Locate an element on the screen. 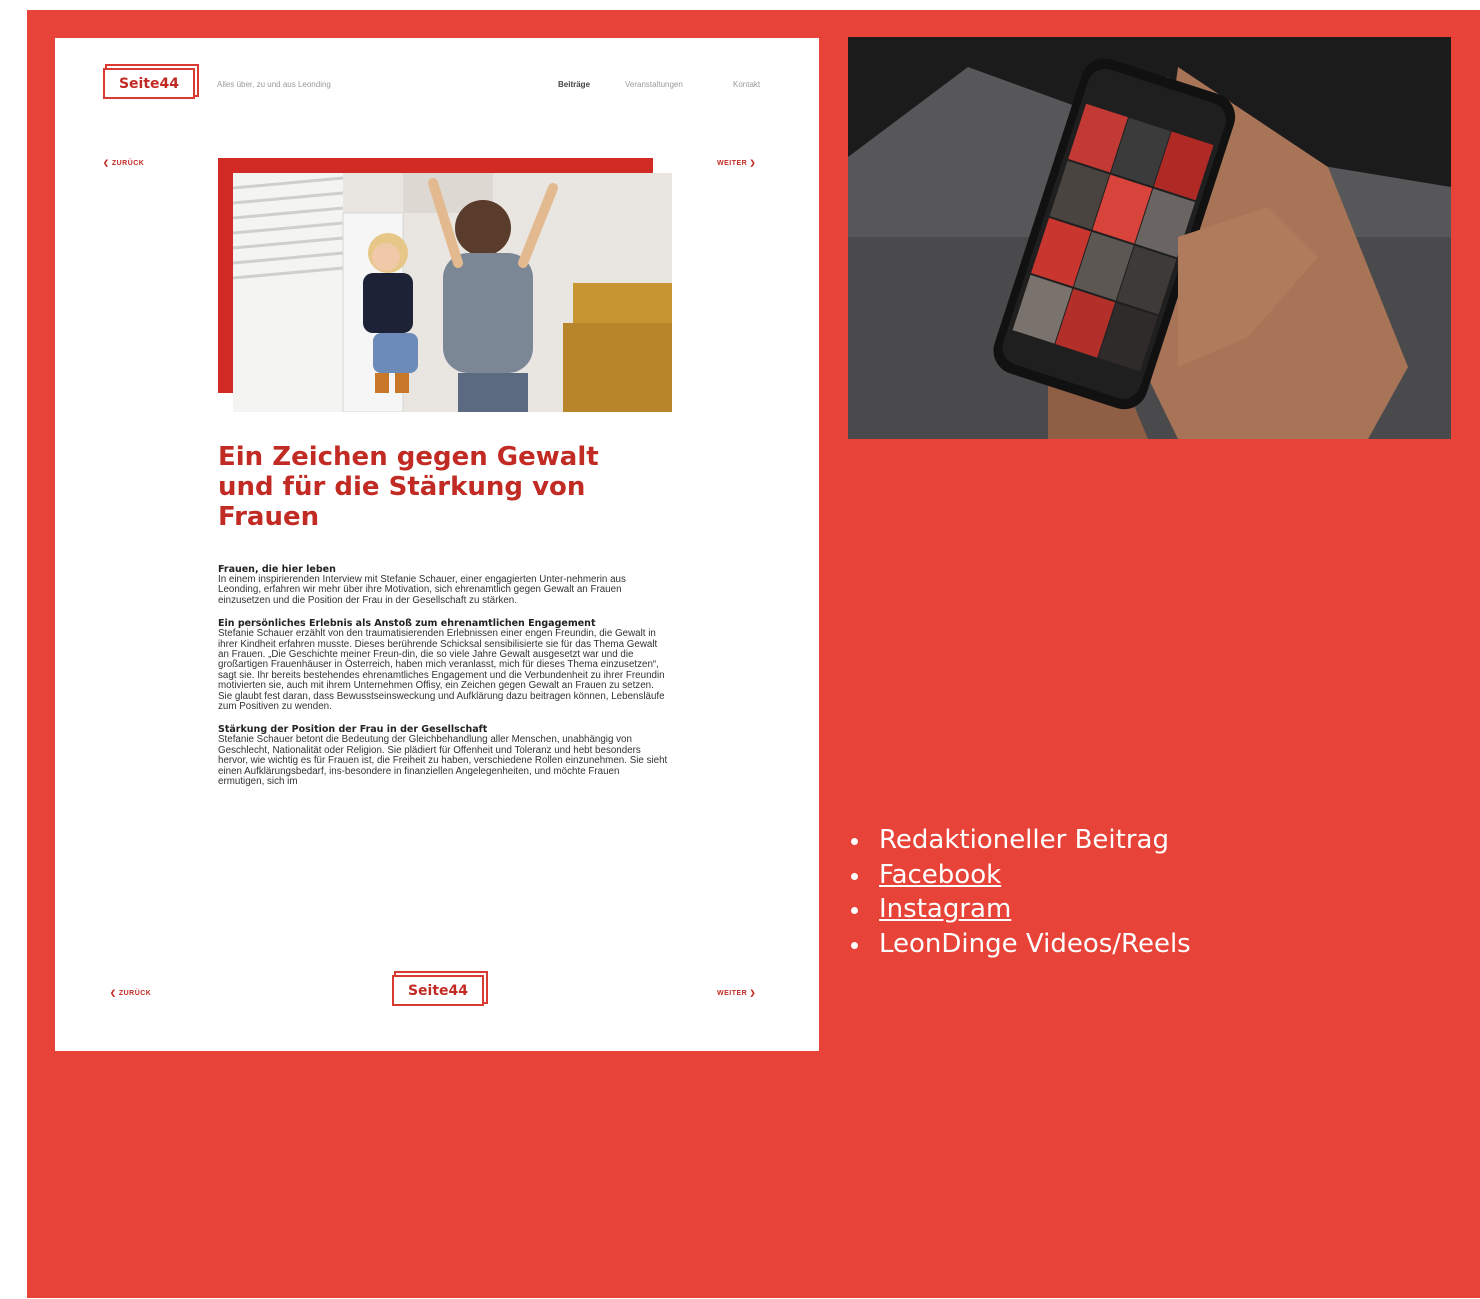 The width and height of the screenshot is (1480, 1299). footer-logo: Seite44 is located at coordinates (438, 990).